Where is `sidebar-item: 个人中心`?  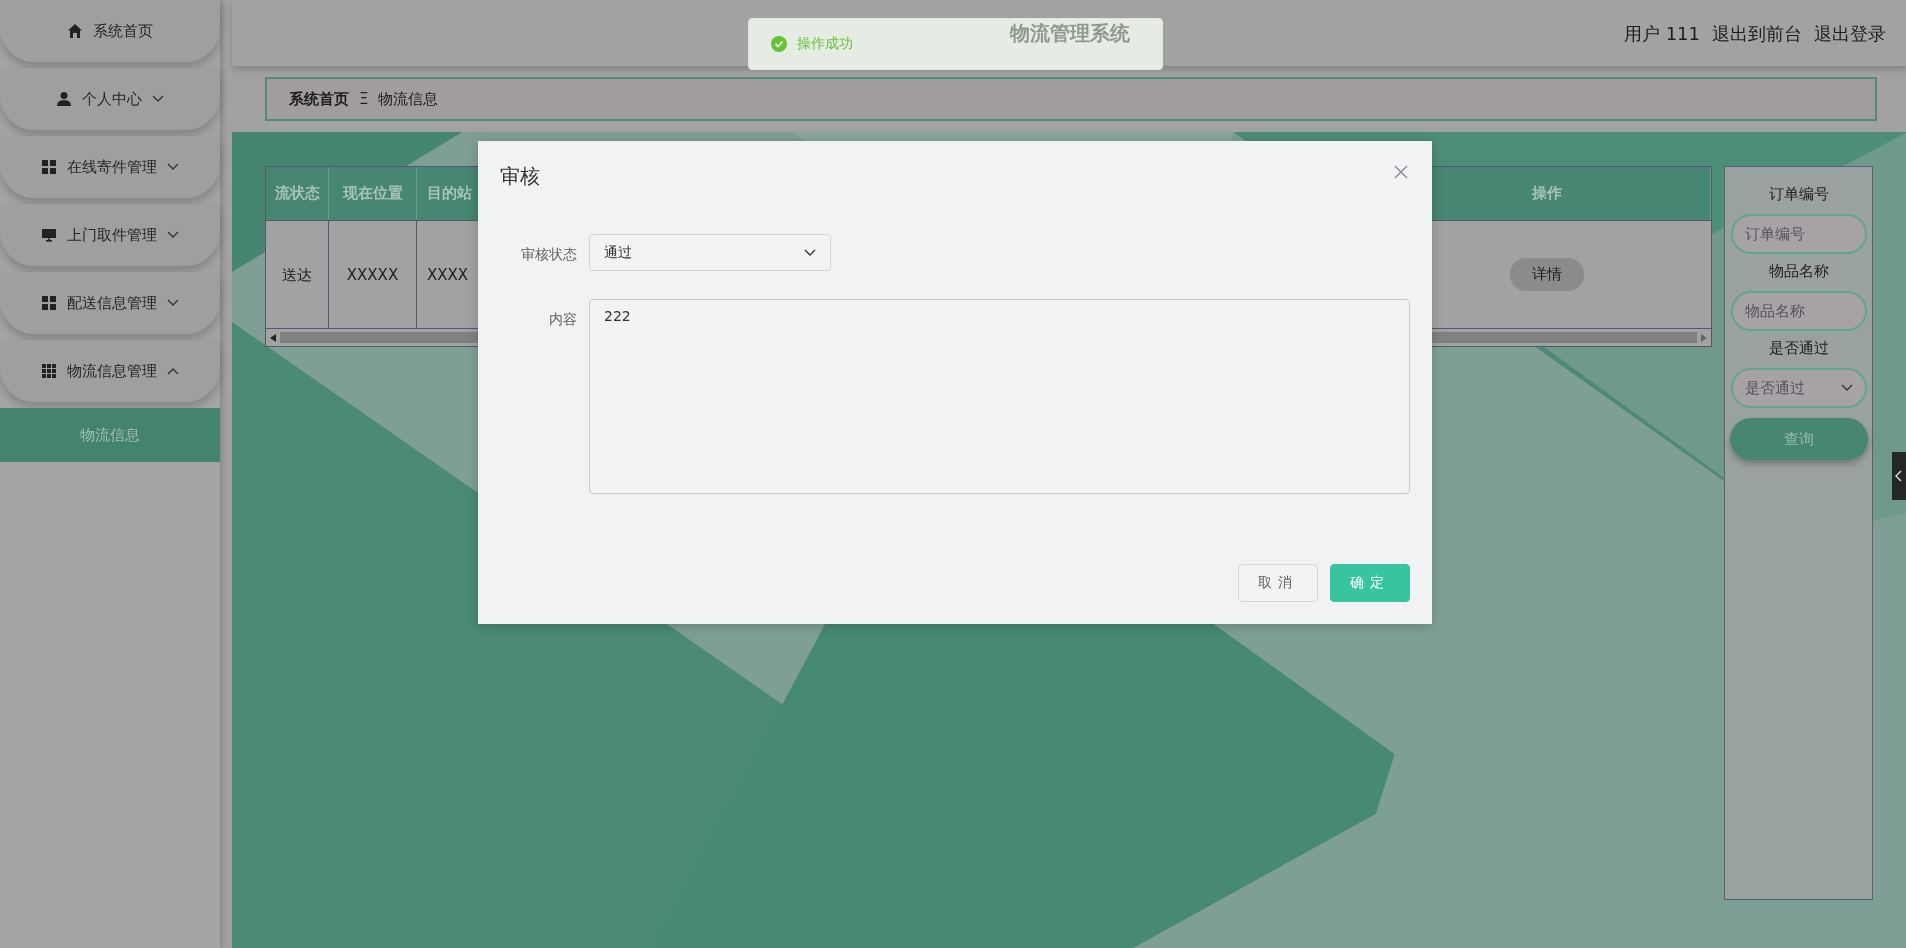
sidebar-item: 个人中心 is located at coordinates (110, 99).